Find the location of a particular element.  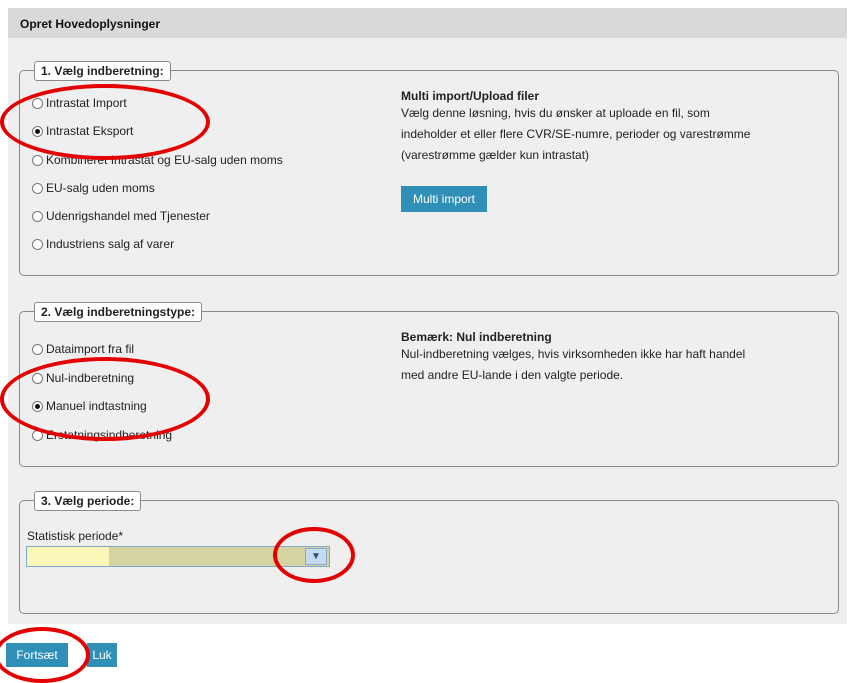

radio-label: EU-salg uden moms is located at coordinates (100, 188).